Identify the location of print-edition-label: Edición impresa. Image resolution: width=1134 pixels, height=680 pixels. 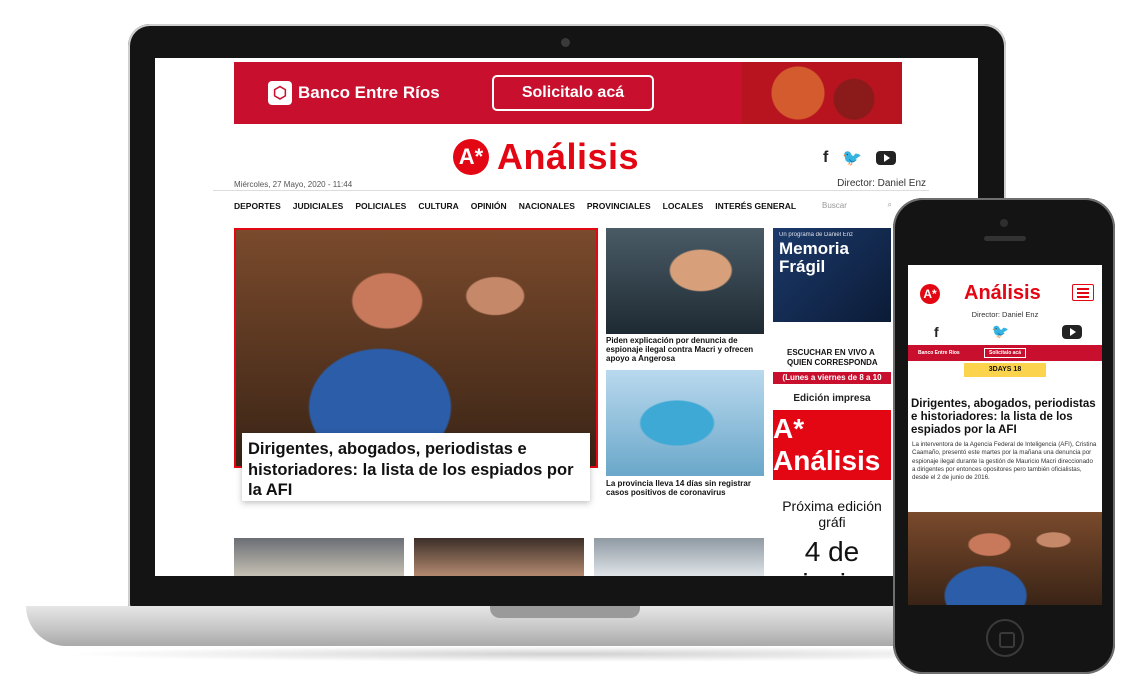
(832, 398).